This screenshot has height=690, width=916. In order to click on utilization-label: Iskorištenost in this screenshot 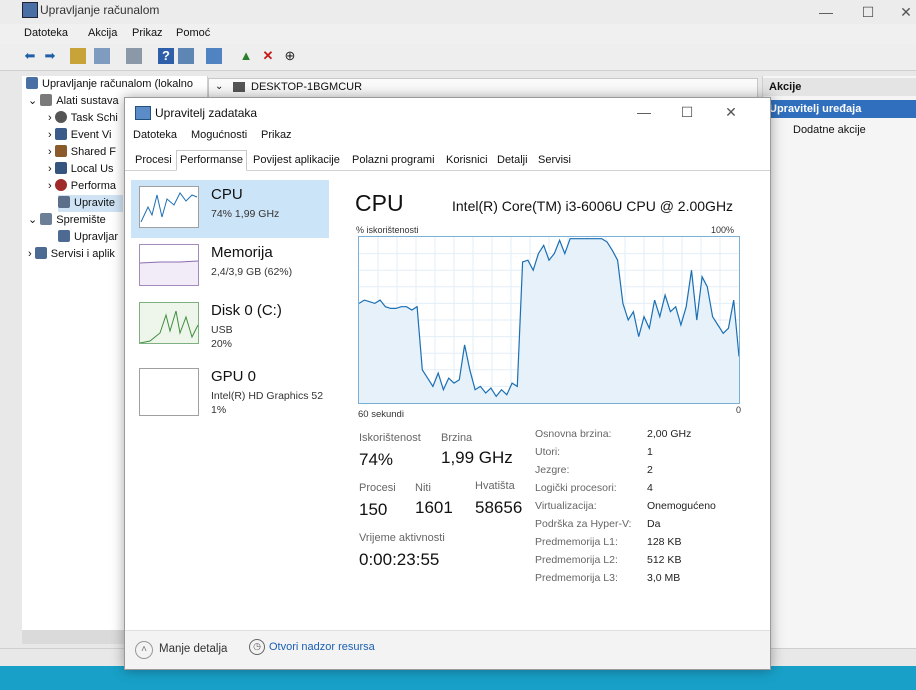, I will do `click(390, 438)`.